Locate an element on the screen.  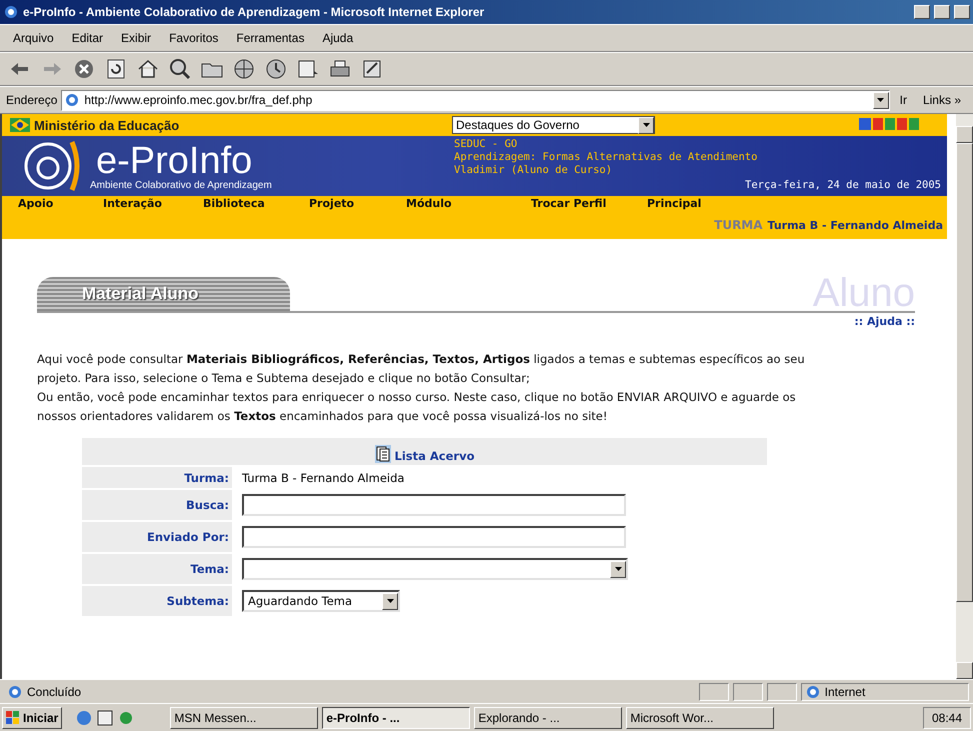
globe-icon is located at coordinates (244, 69).